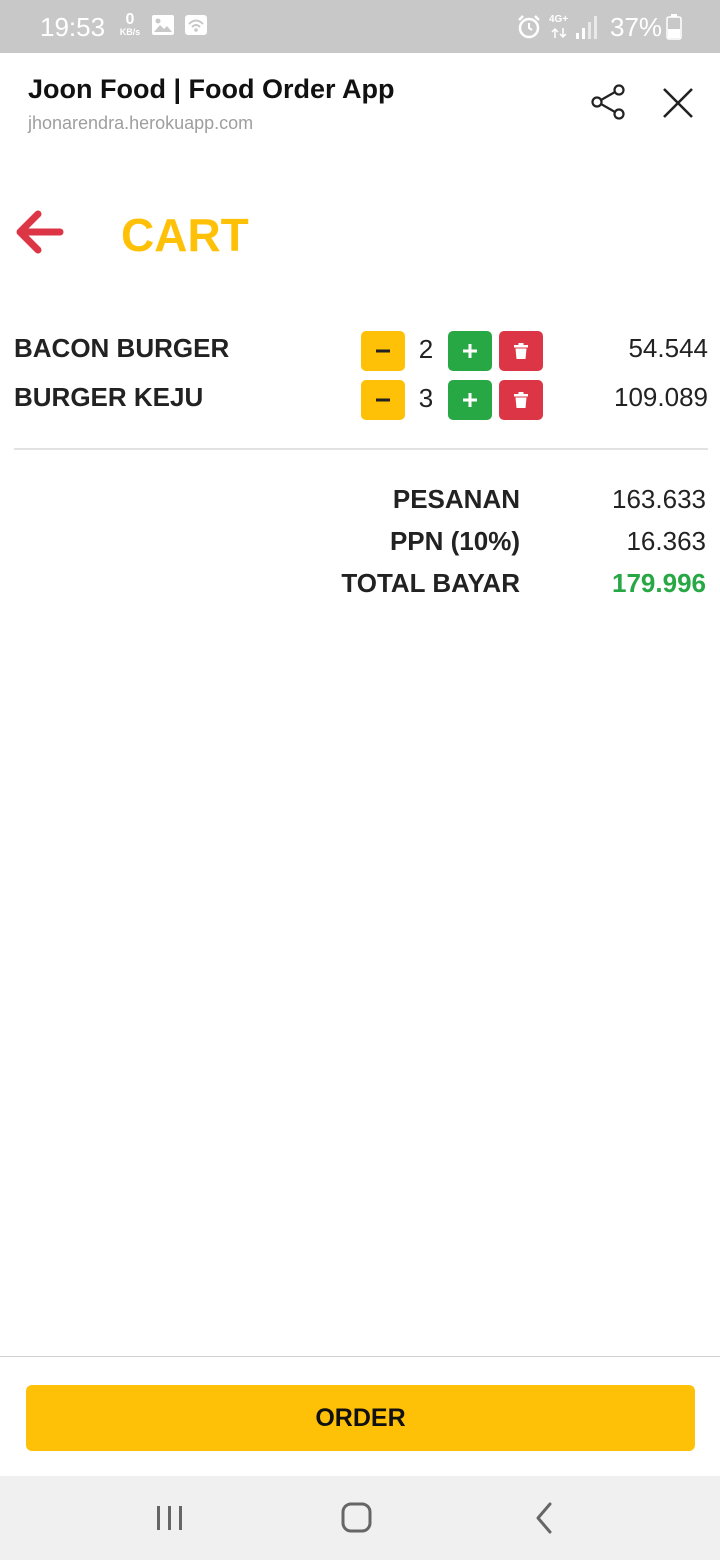 This screenshot has width=720, height=1560. I want to click on home-icon, so click(357, 1518).